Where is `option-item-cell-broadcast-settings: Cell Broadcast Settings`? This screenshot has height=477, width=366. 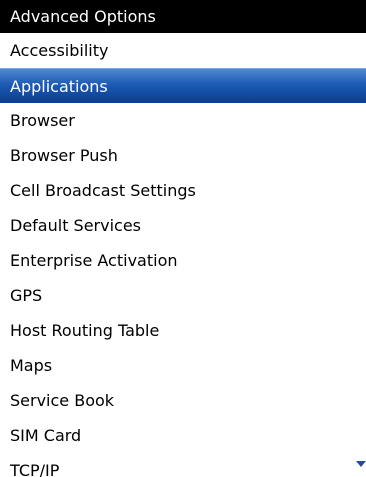 option-item-cell-broadcast-settings: Cell Broadcast Settings is located at coordinates (183, 190).